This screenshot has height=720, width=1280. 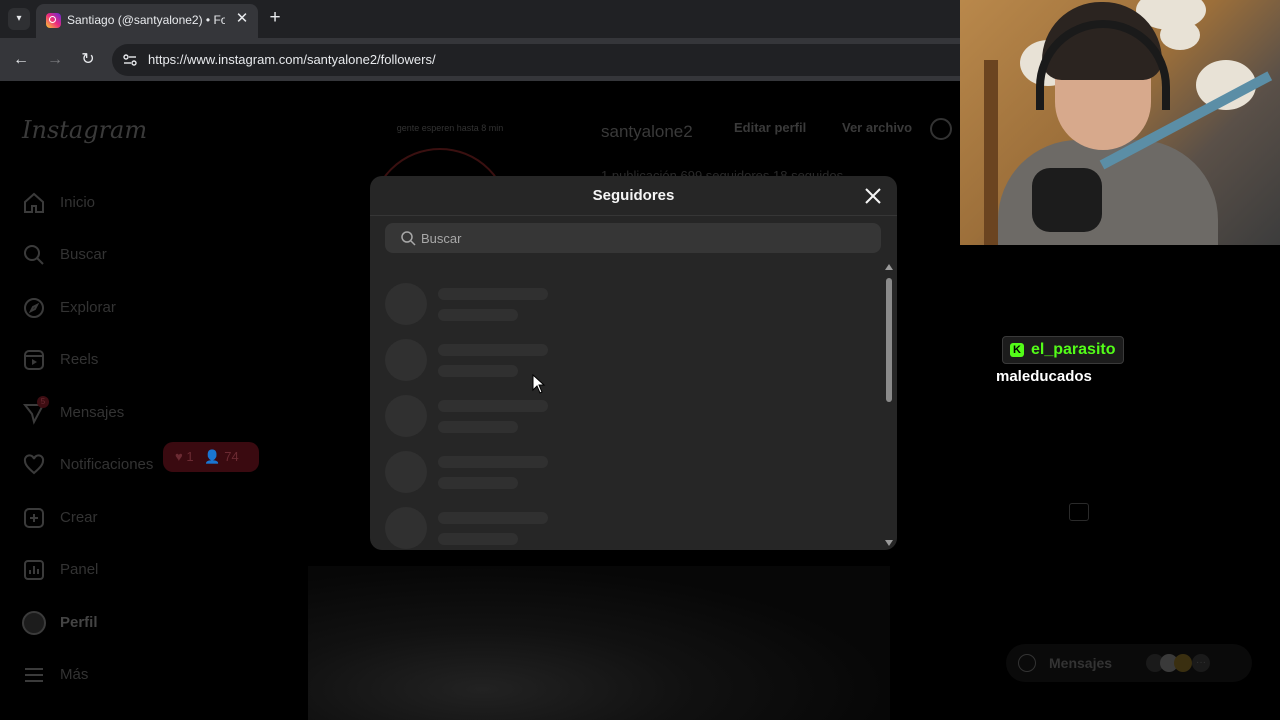 I want to click on reels-icon, so click(x=34, y=360).